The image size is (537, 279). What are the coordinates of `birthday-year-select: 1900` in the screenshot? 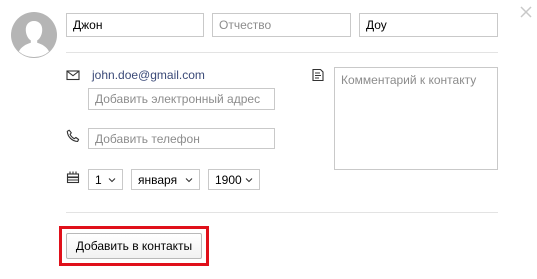 It's located at (234, 179).